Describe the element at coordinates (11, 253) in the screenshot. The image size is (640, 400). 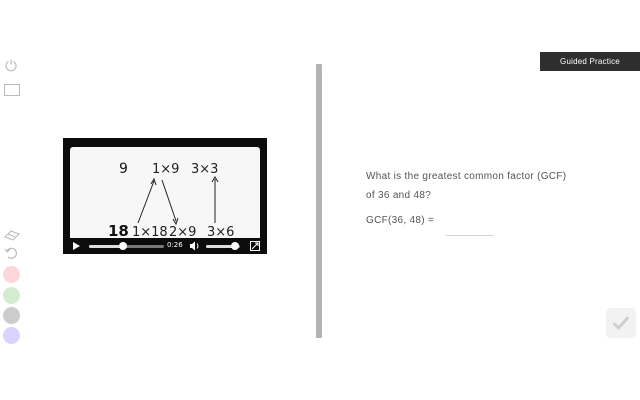
I see `undo-icon` at that location.